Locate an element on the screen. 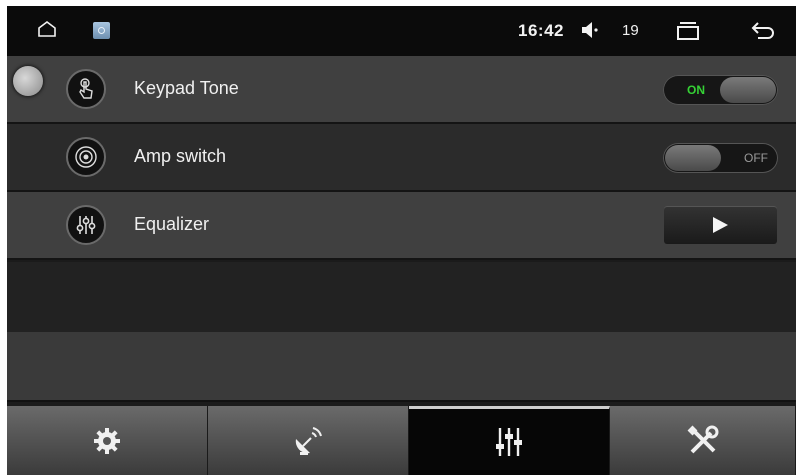 The image size is (803, 475). tab-navigation is located at coordinates (308, 440).